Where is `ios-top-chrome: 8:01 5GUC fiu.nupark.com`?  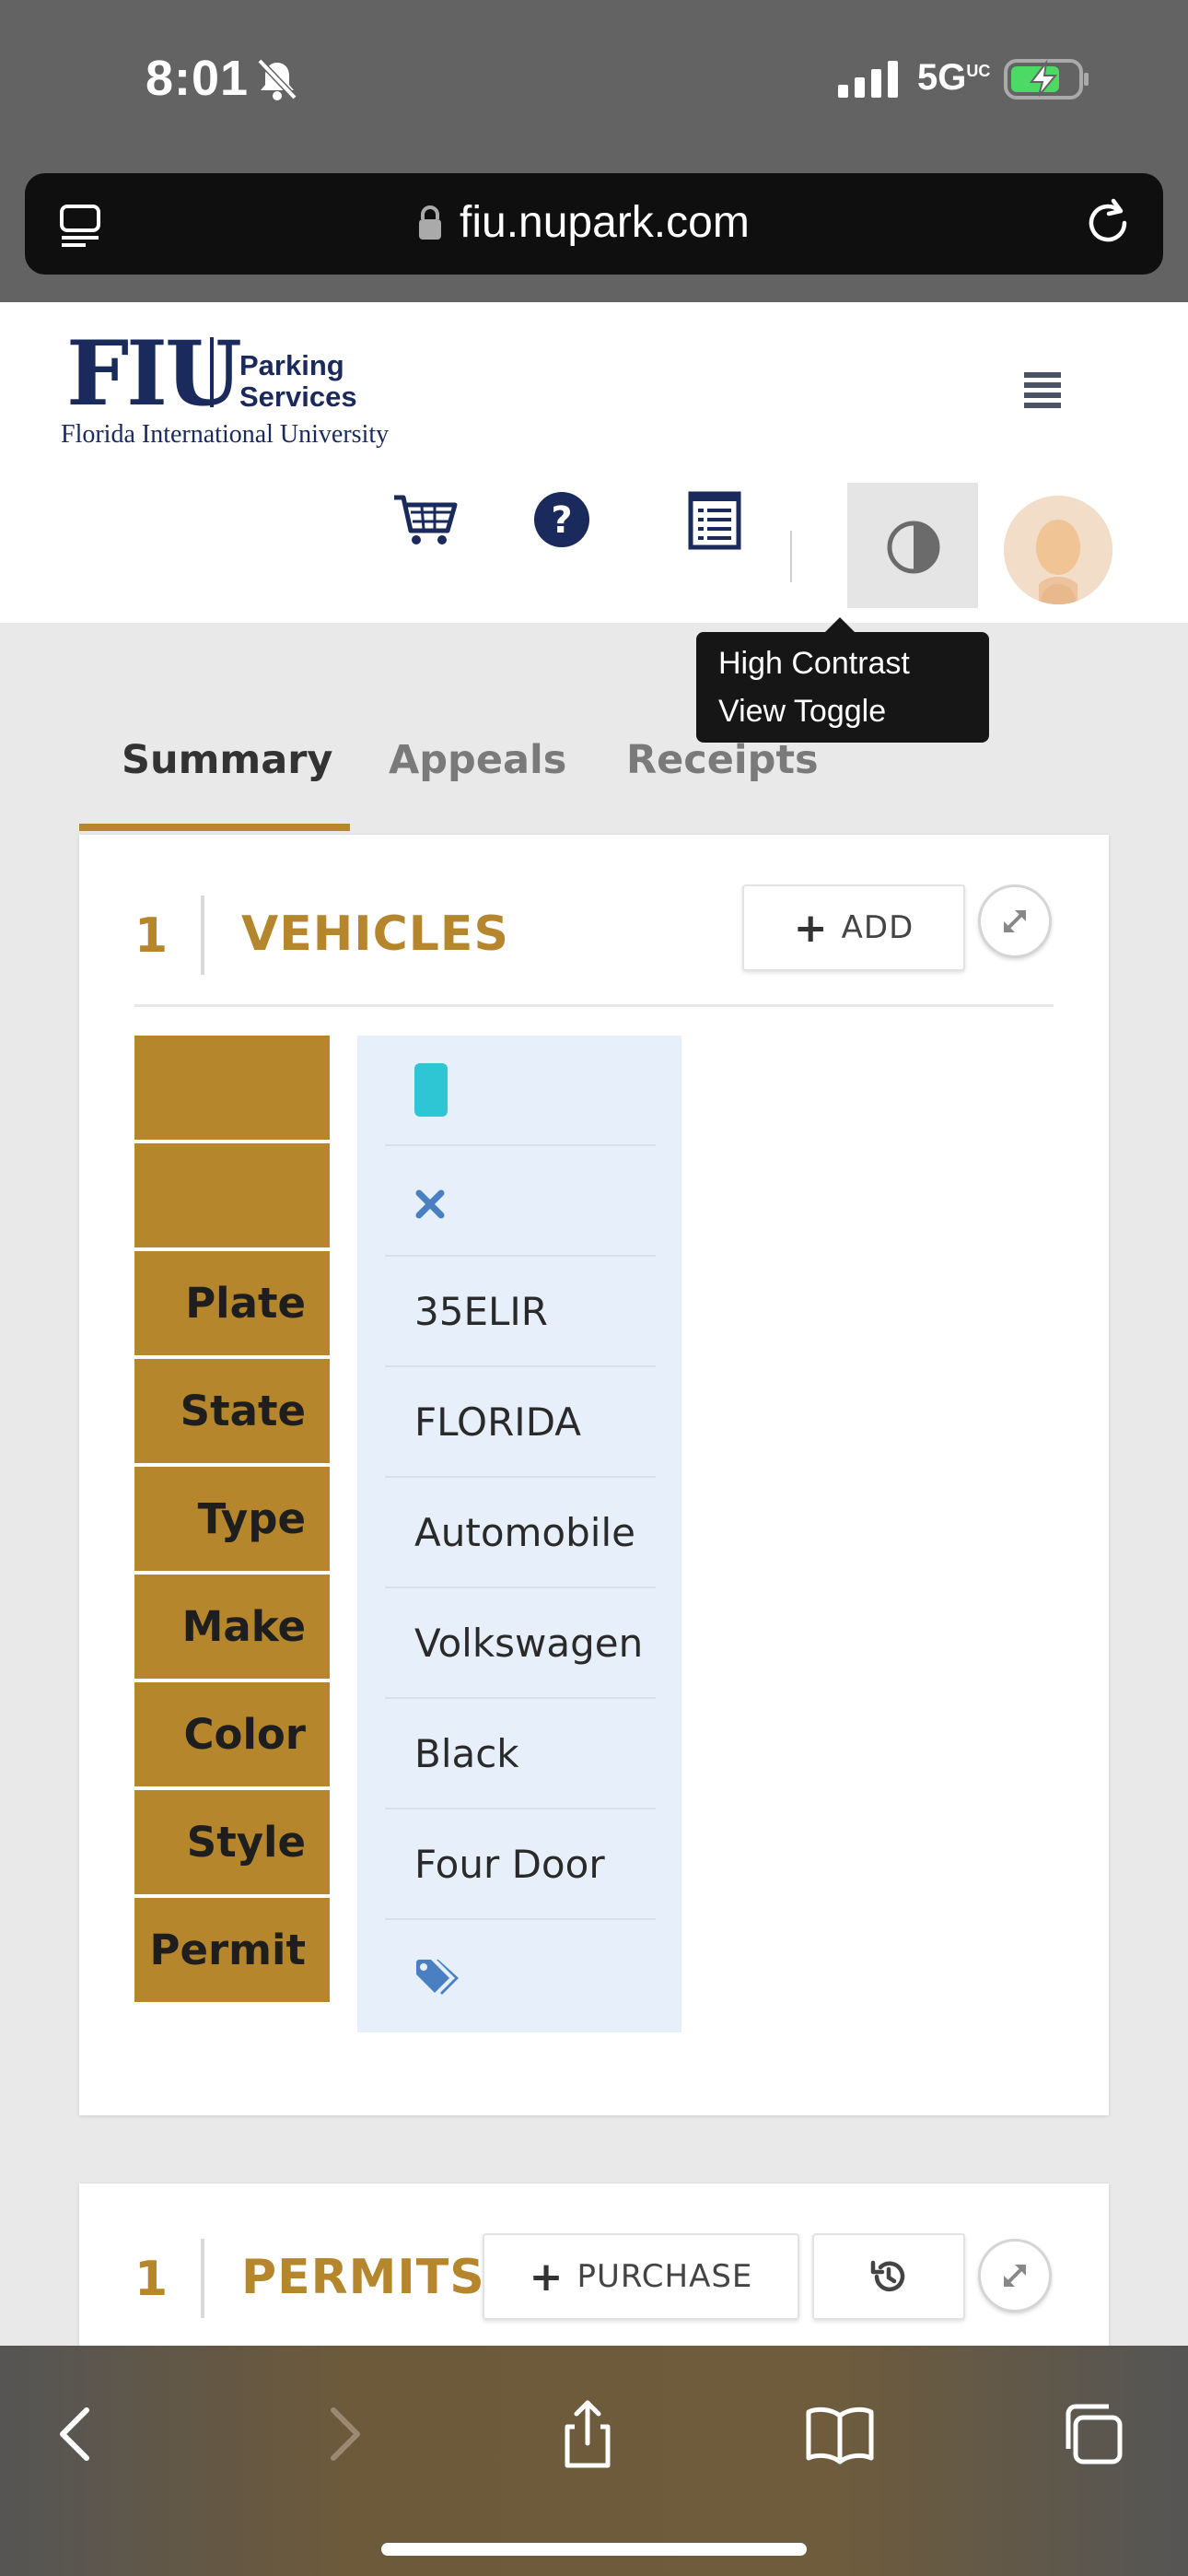
ios-top-chrome: 8:01 5GUC fiu.nupark.com is located at coordinates (594, 151).